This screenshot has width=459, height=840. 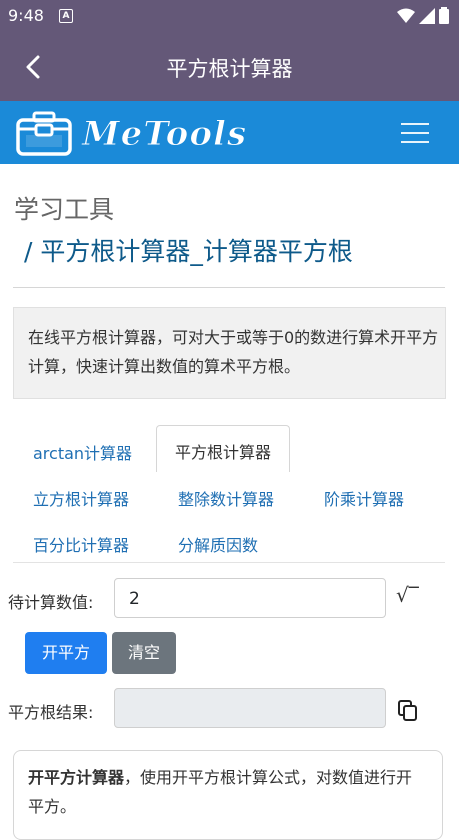 I want to click on wifi-icon, so click(x=406, y=15).